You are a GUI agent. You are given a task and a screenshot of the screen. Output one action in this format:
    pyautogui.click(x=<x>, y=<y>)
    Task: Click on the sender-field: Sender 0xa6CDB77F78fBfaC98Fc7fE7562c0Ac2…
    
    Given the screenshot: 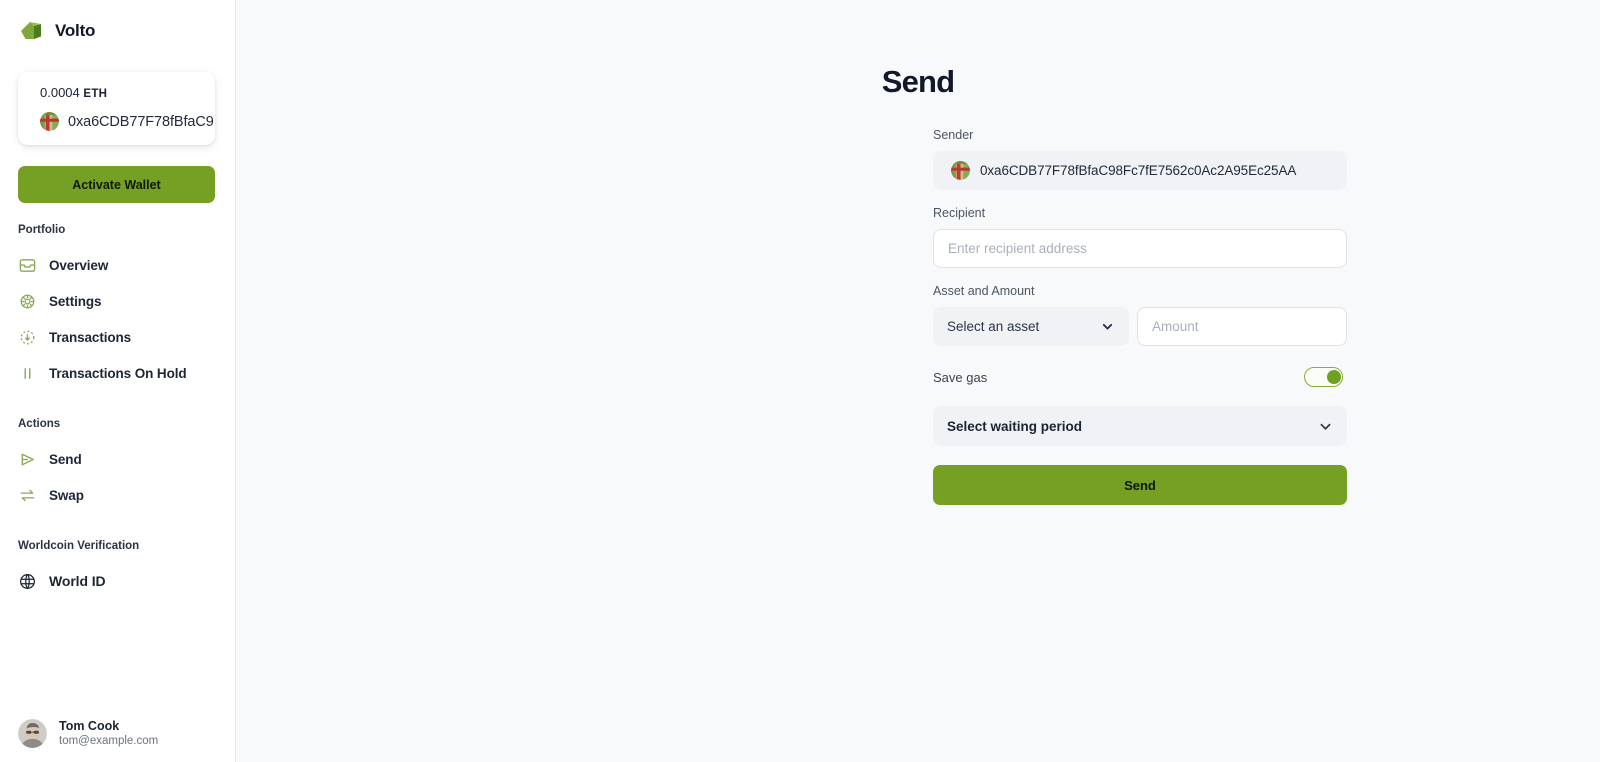 What is the action you would take?
    pyautogui.click(x=1140, y=159)
    